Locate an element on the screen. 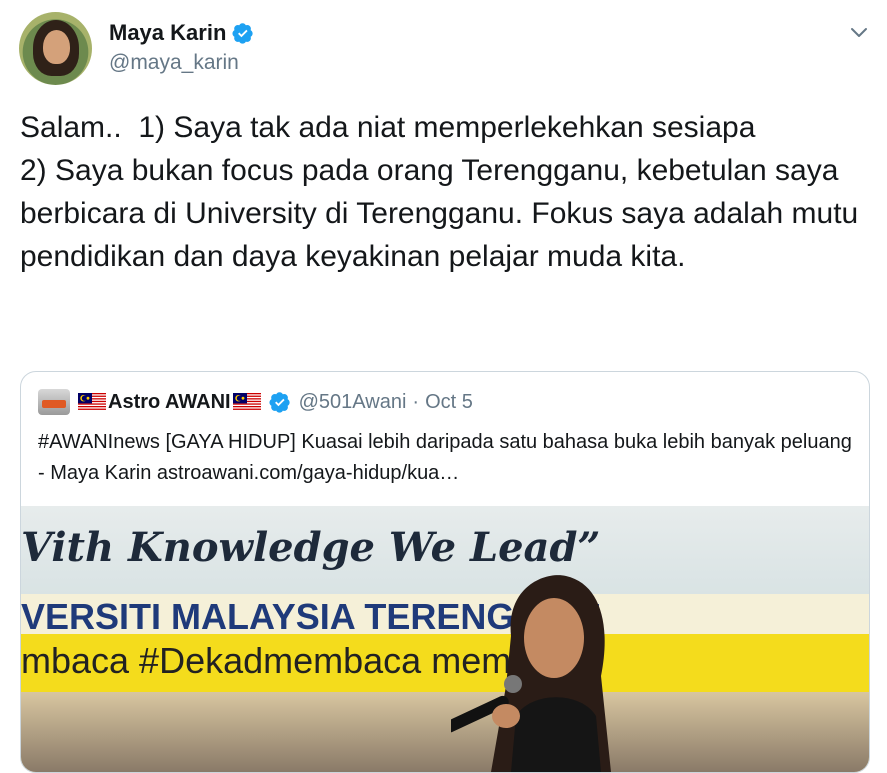 This screenshot has width=887, height=773. quoted-tweet-header: Astro AWANI @501Awani · Oct 5 is located at coordinates (255, 402).